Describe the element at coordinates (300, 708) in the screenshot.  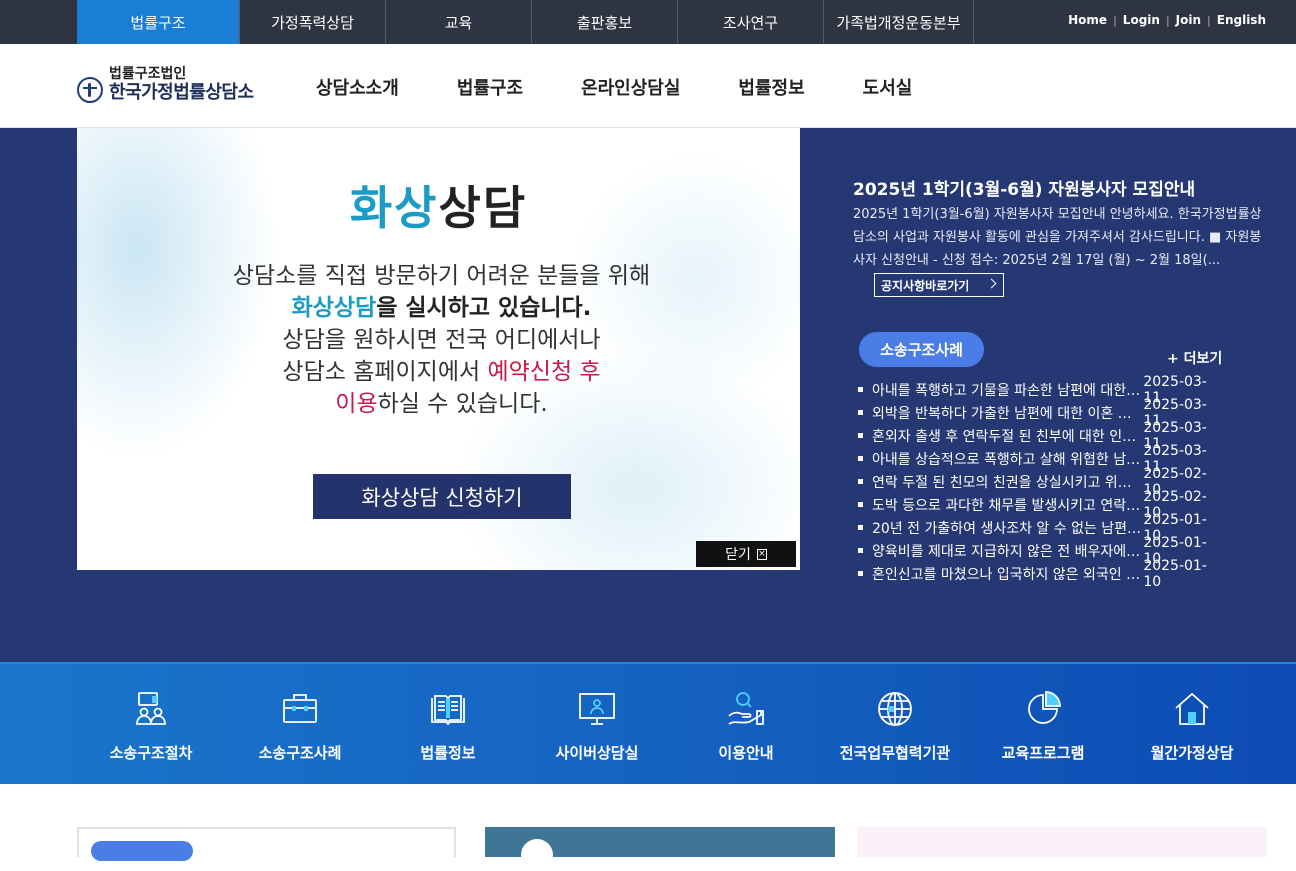
I see `briefcase-icon` at that location.